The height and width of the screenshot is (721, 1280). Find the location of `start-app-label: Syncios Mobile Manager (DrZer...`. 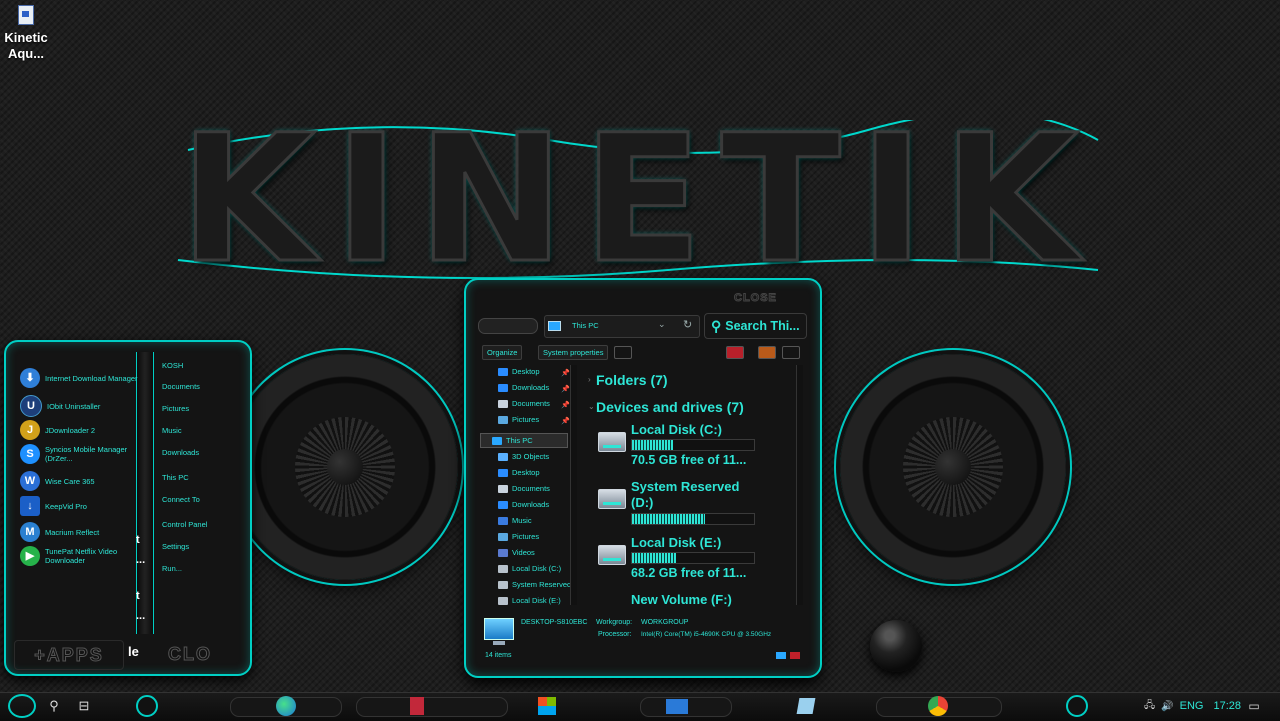

start-app-label: Syncios Mobile Manager (DrZer... is located at coordinates (86, 454).